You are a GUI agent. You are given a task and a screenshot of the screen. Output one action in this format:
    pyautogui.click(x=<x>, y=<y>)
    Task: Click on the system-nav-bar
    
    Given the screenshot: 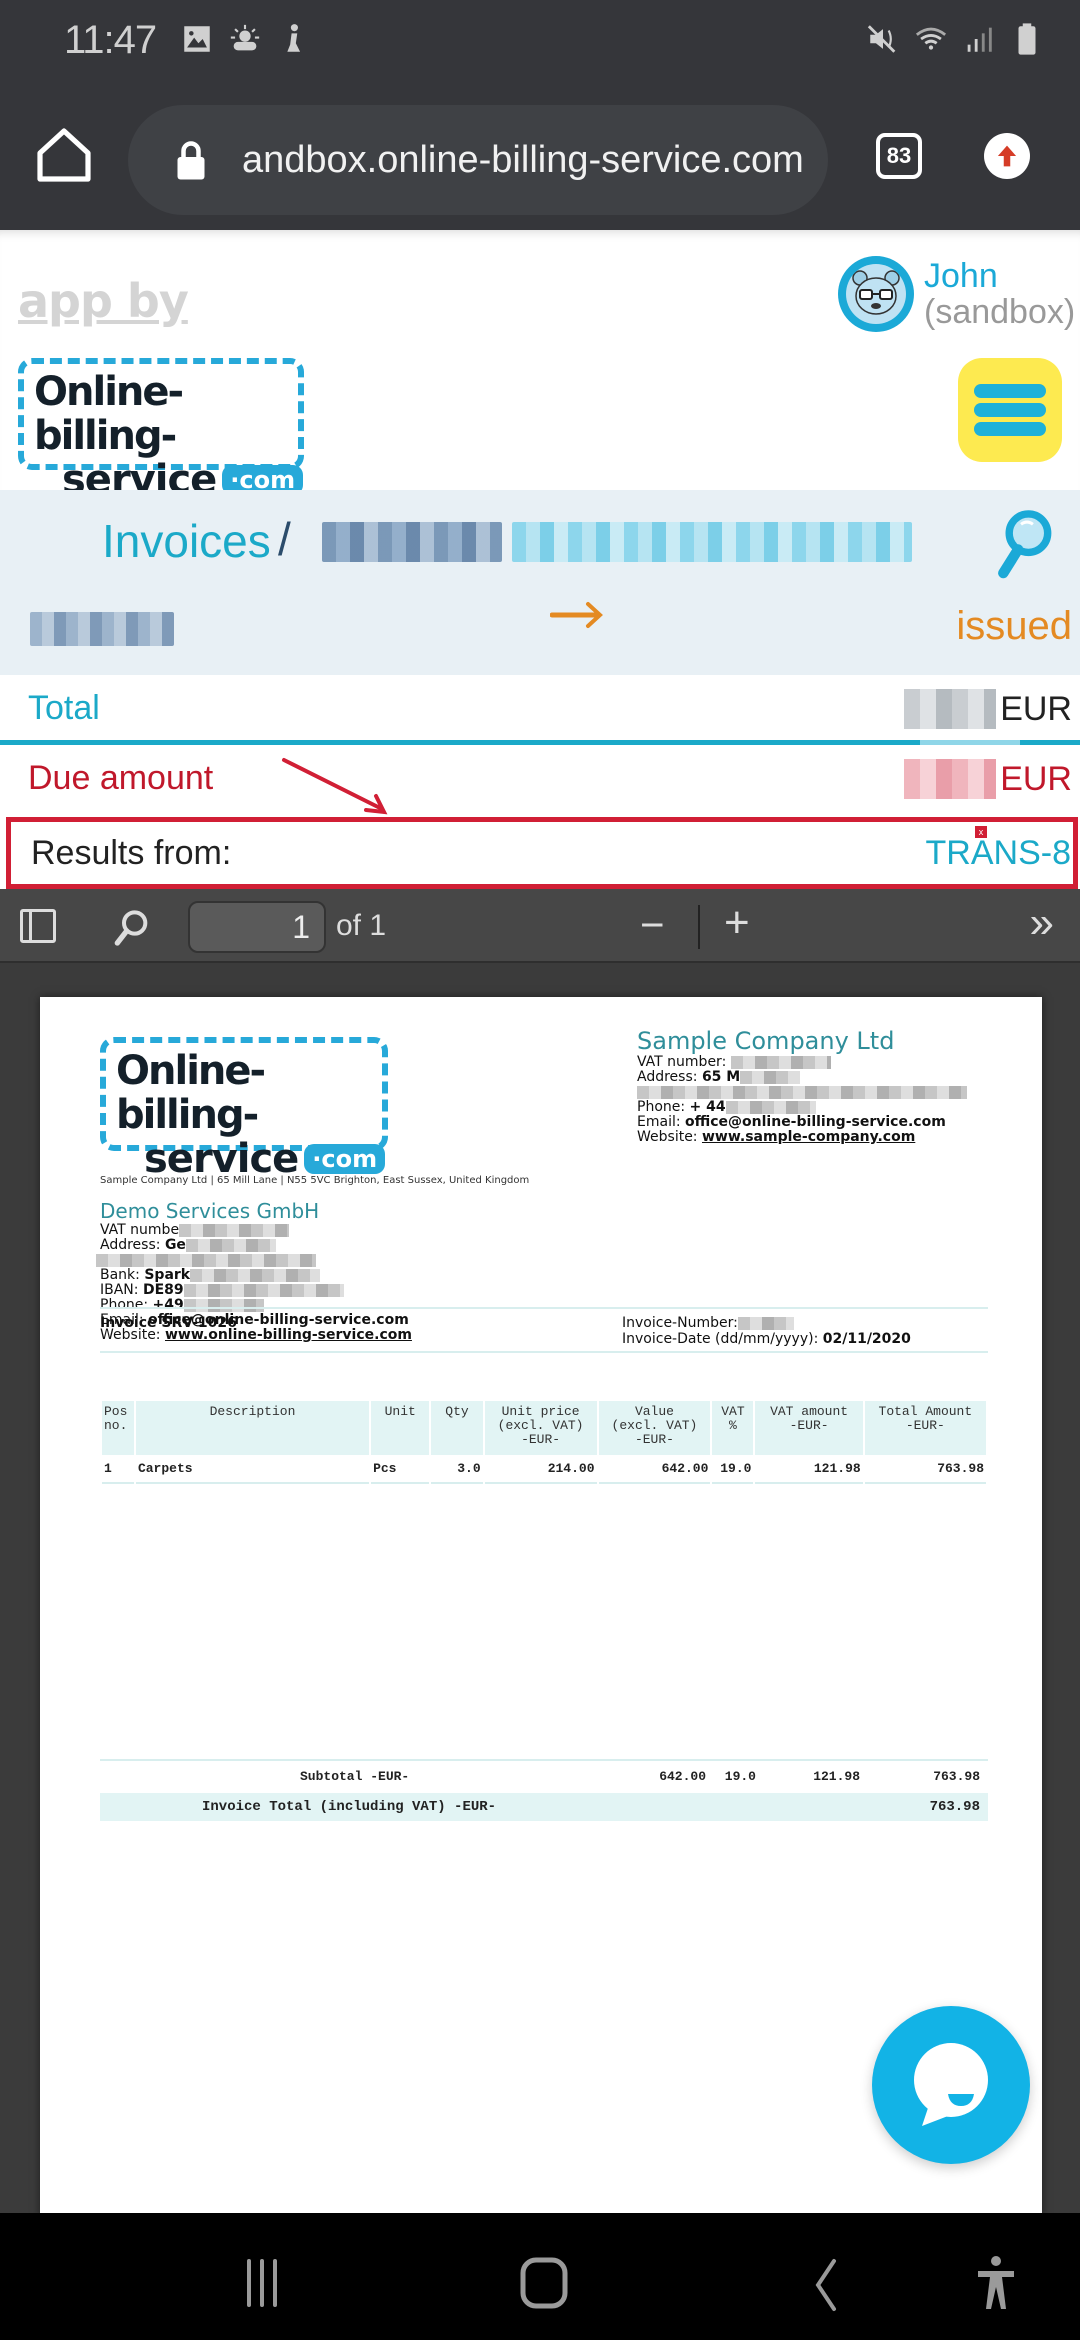 What is the action you would take?
    pyautogui.click(x=540, y=2276)
    